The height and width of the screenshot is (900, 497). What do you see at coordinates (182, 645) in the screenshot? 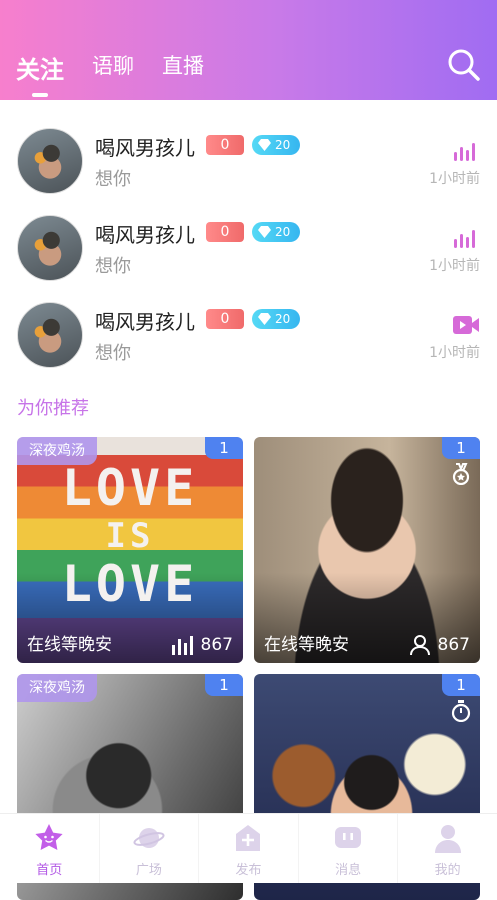
I see `audio-bars-icon` at bounding box center [182, 645].